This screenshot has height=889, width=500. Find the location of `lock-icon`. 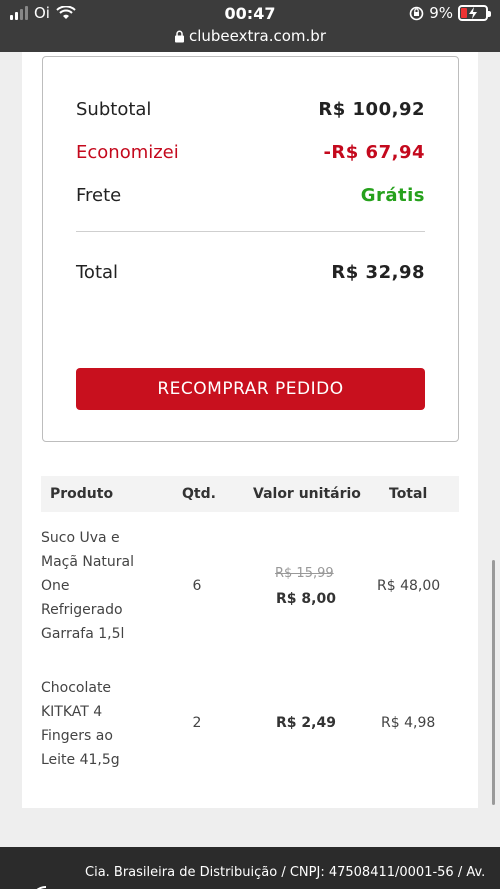

lock-icon is located at coordinates (179, 36).